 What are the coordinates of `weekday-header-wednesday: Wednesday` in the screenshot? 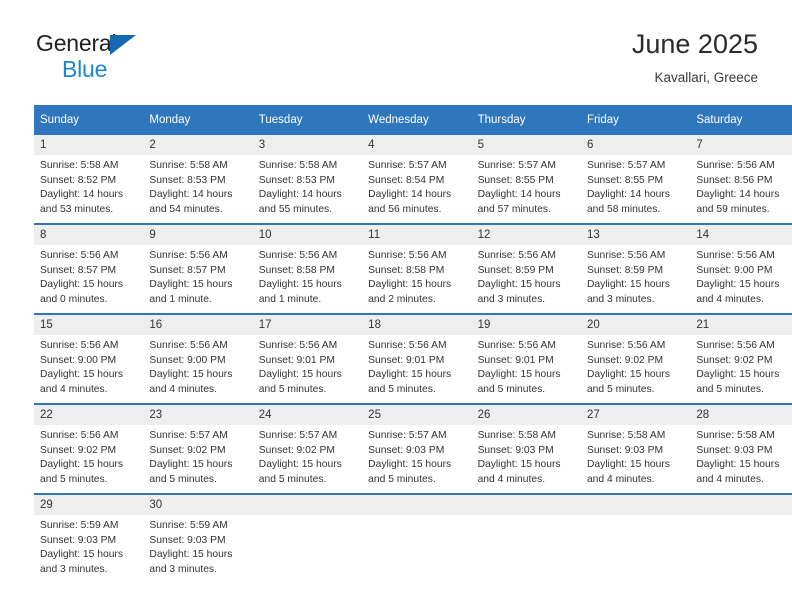 It's located at (417, 120).